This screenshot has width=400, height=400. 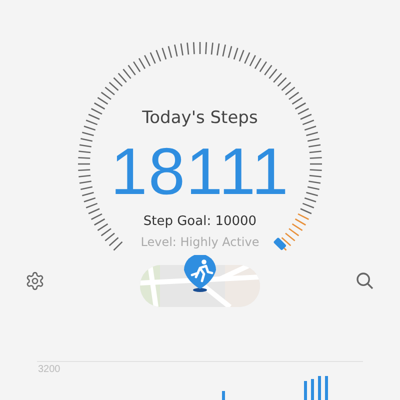 I want to click on gauge-title: Today's Steps, so click(x=200, y=118).